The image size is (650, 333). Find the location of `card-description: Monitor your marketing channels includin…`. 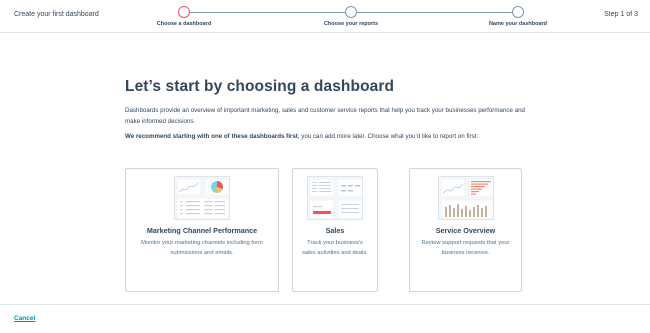

card-description: Monitor your marketing channels includin… is located at coordinates (202, 248).